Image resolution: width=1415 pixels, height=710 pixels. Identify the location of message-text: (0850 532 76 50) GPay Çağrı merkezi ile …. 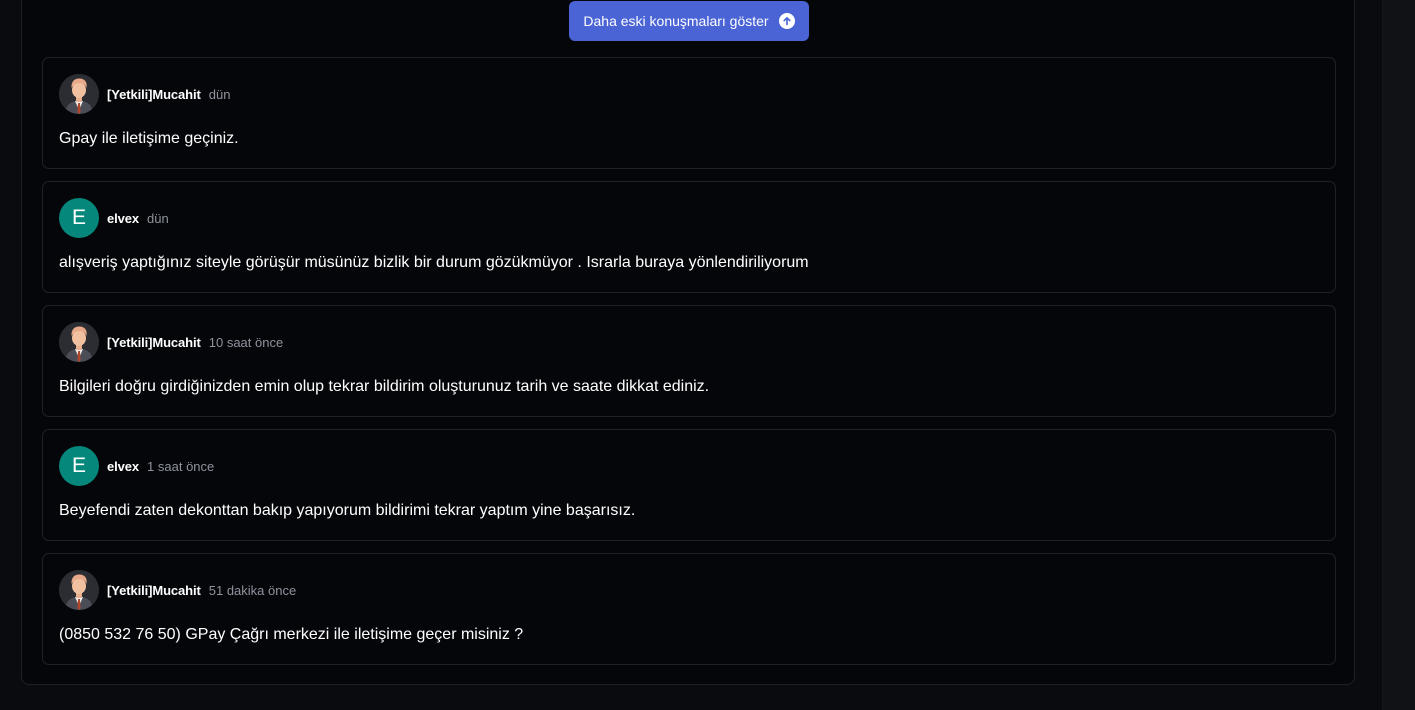
(291, 634).